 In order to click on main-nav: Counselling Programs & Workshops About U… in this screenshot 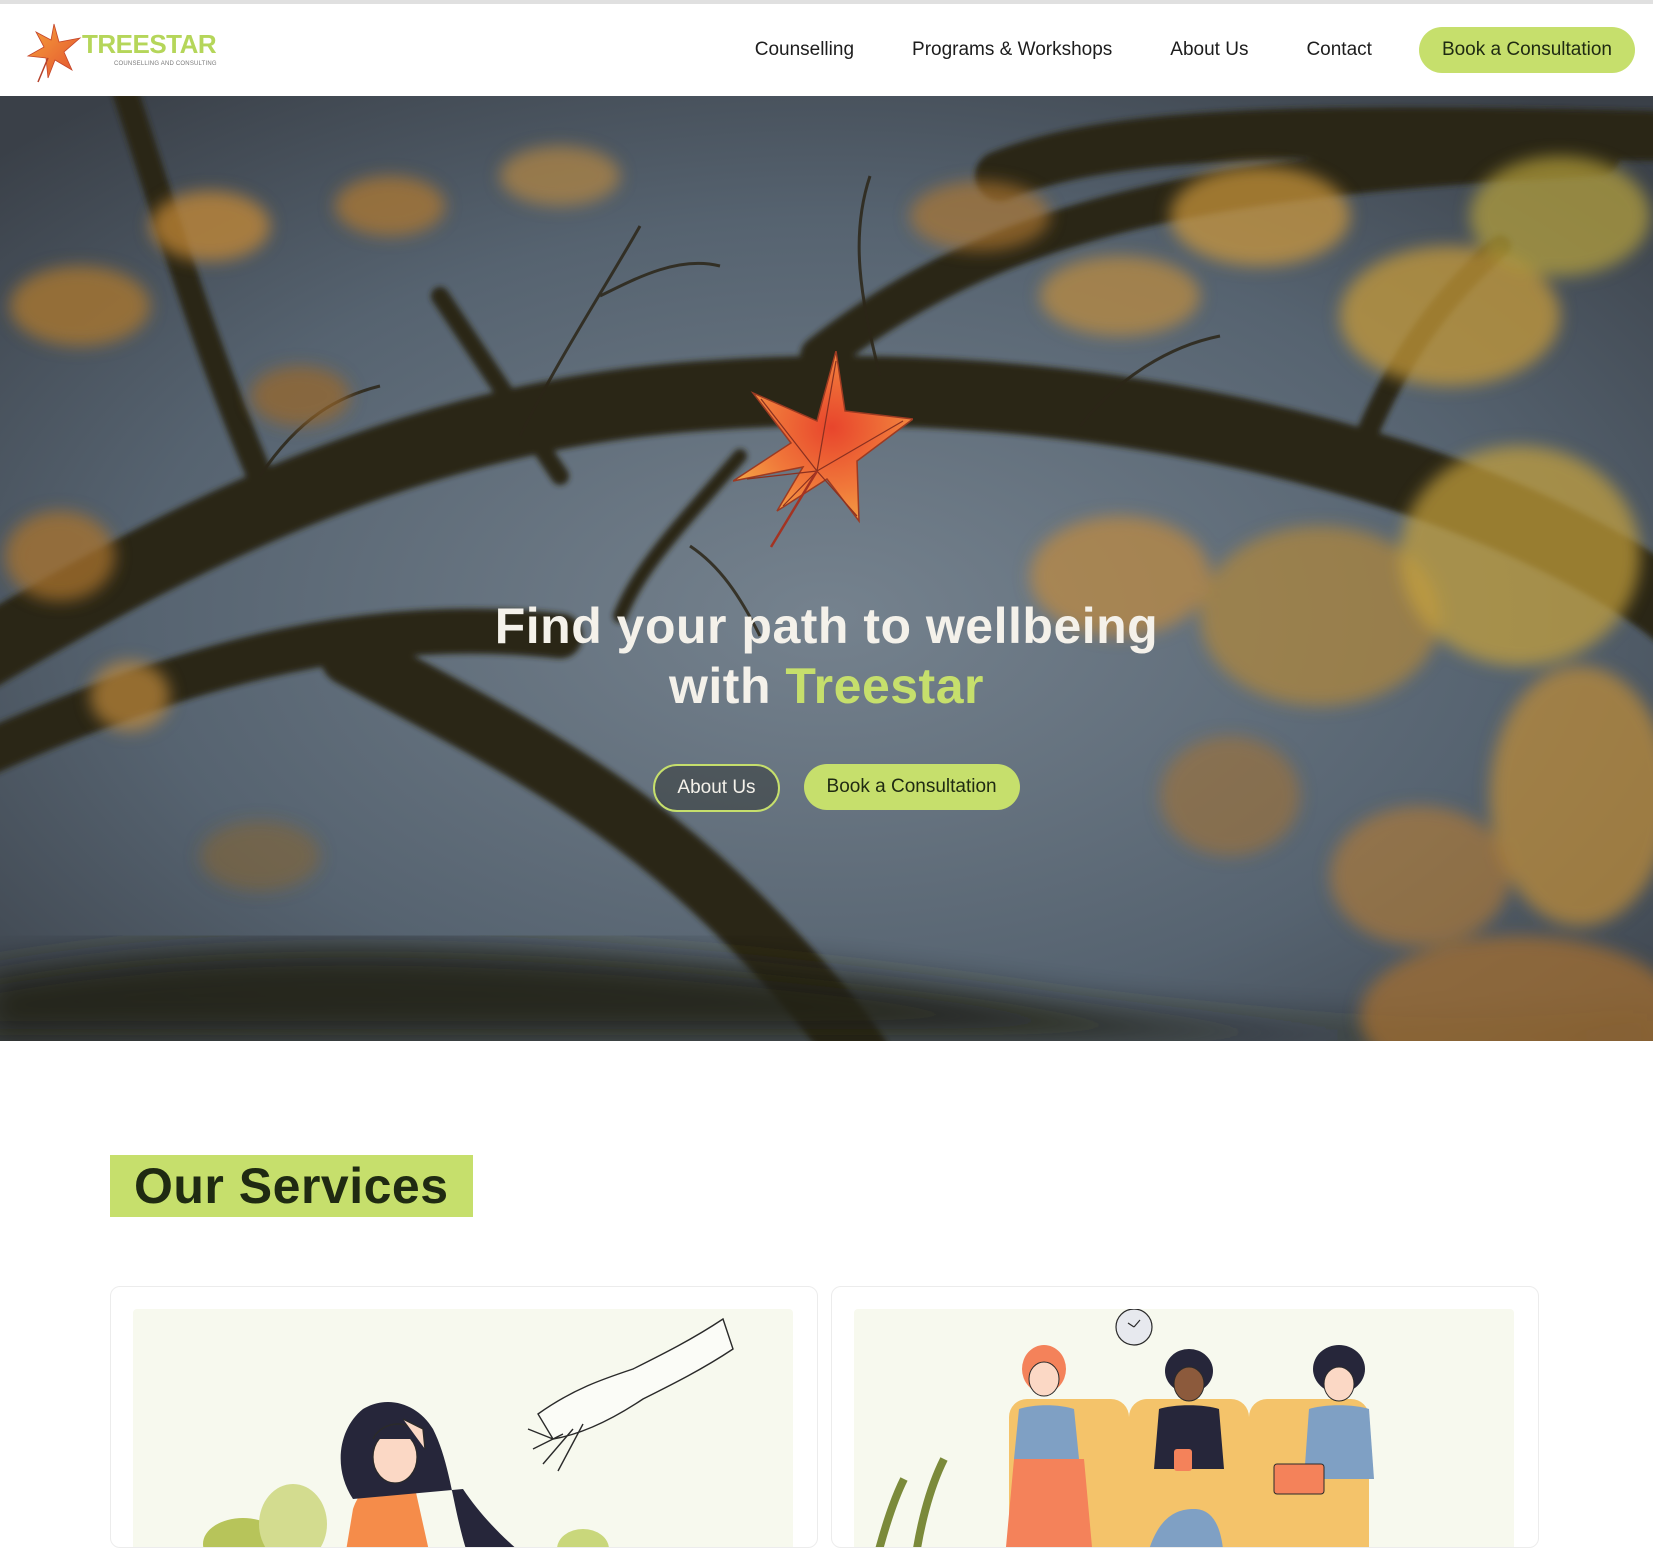, I will do `click(1195, 50)`.